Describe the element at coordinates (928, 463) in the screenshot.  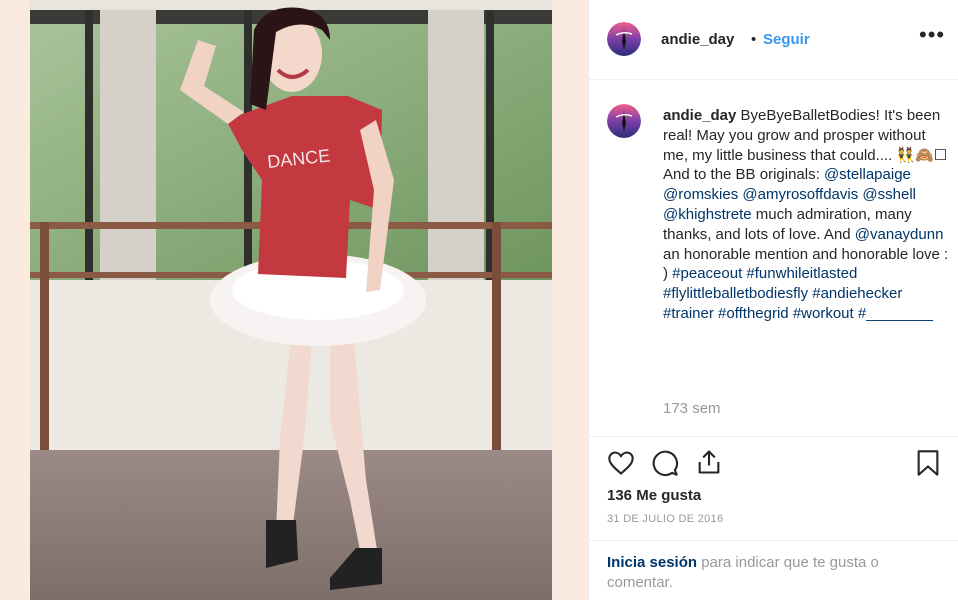
I see `bookmark-icon` at that location.